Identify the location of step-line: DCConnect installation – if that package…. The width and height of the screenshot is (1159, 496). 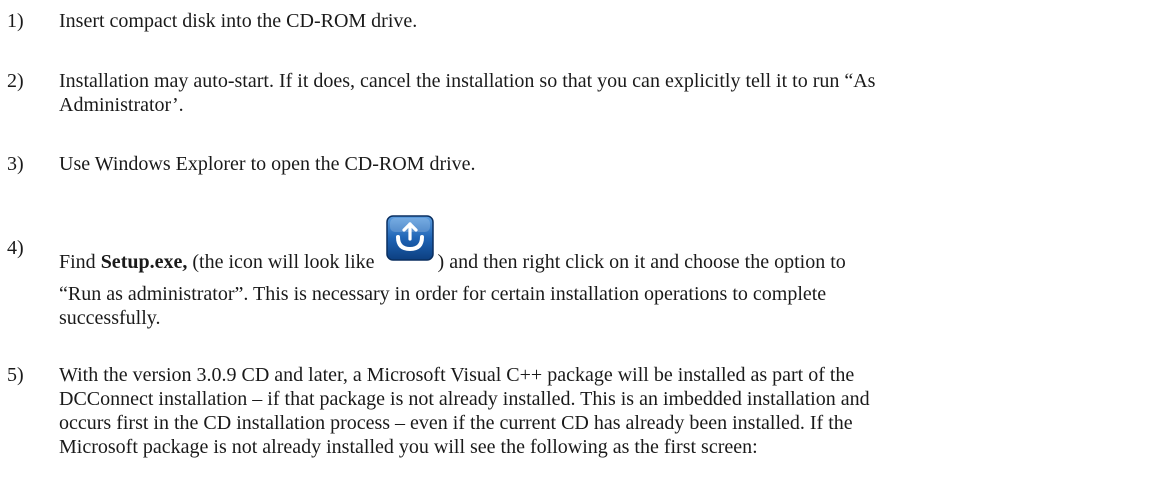
(464, 399).